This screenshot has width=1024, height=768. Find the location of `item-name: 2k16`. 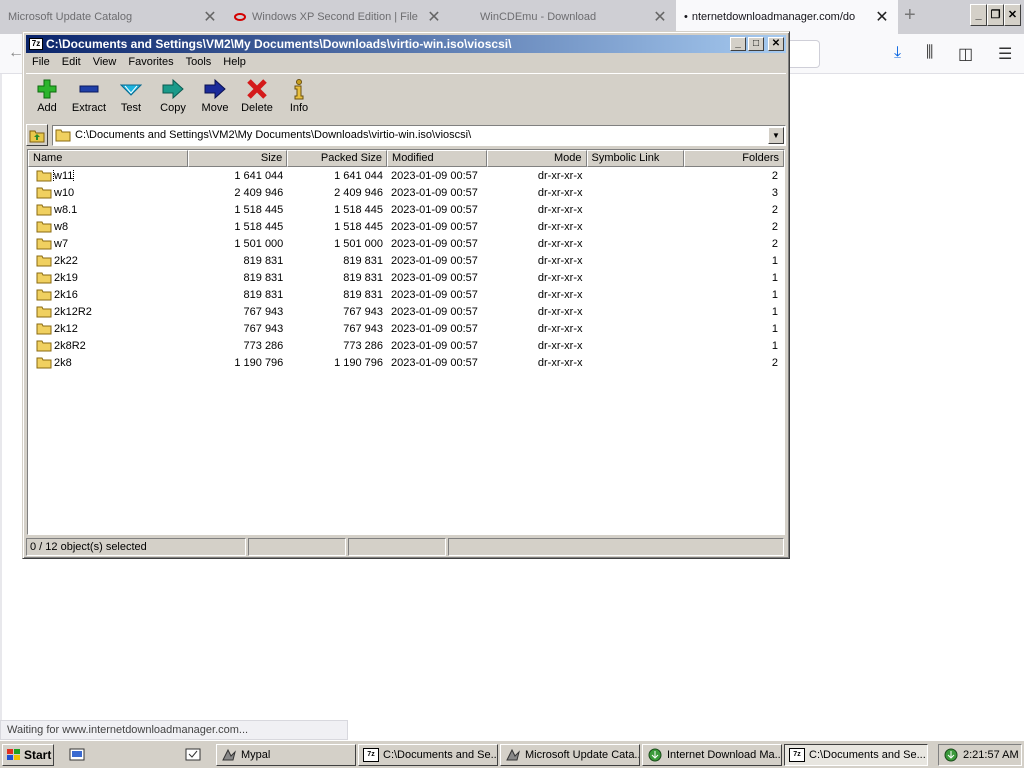

item-name: 2k16 is located at coordinates (66, 295).